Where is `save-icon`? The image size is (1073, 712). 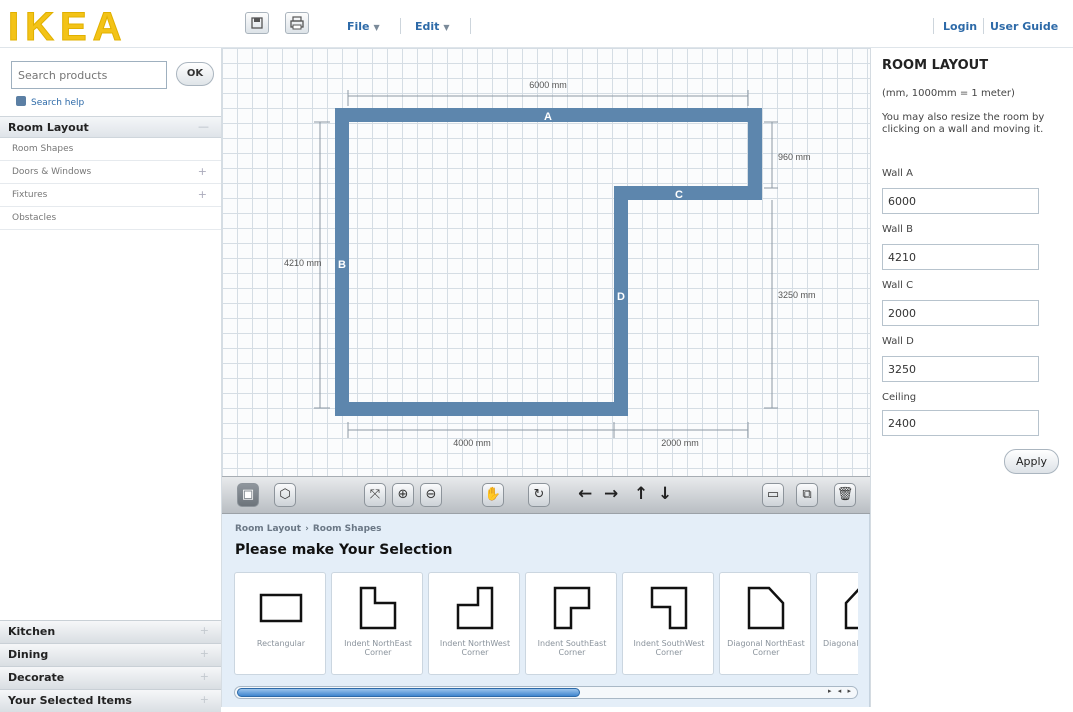 save-icon is located at coordinates (257, 23).